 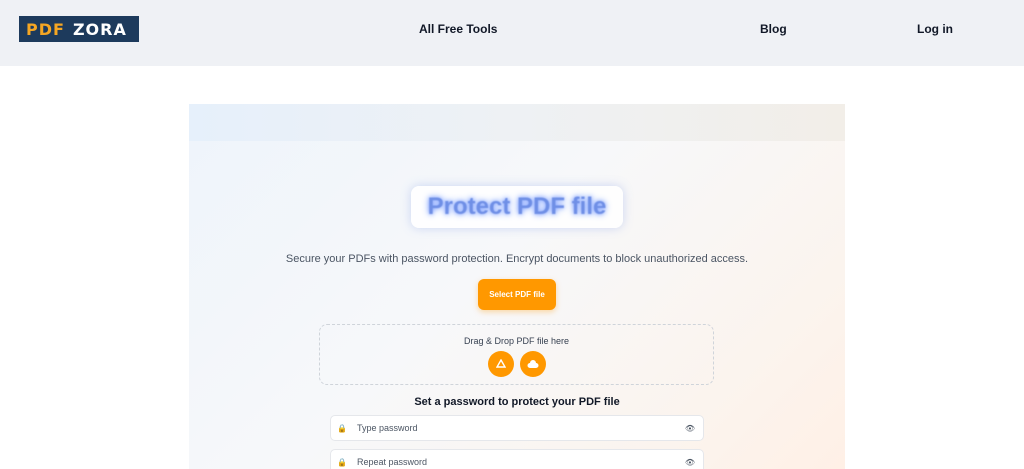 I want to click on password-input, so click(x=520, y=428).